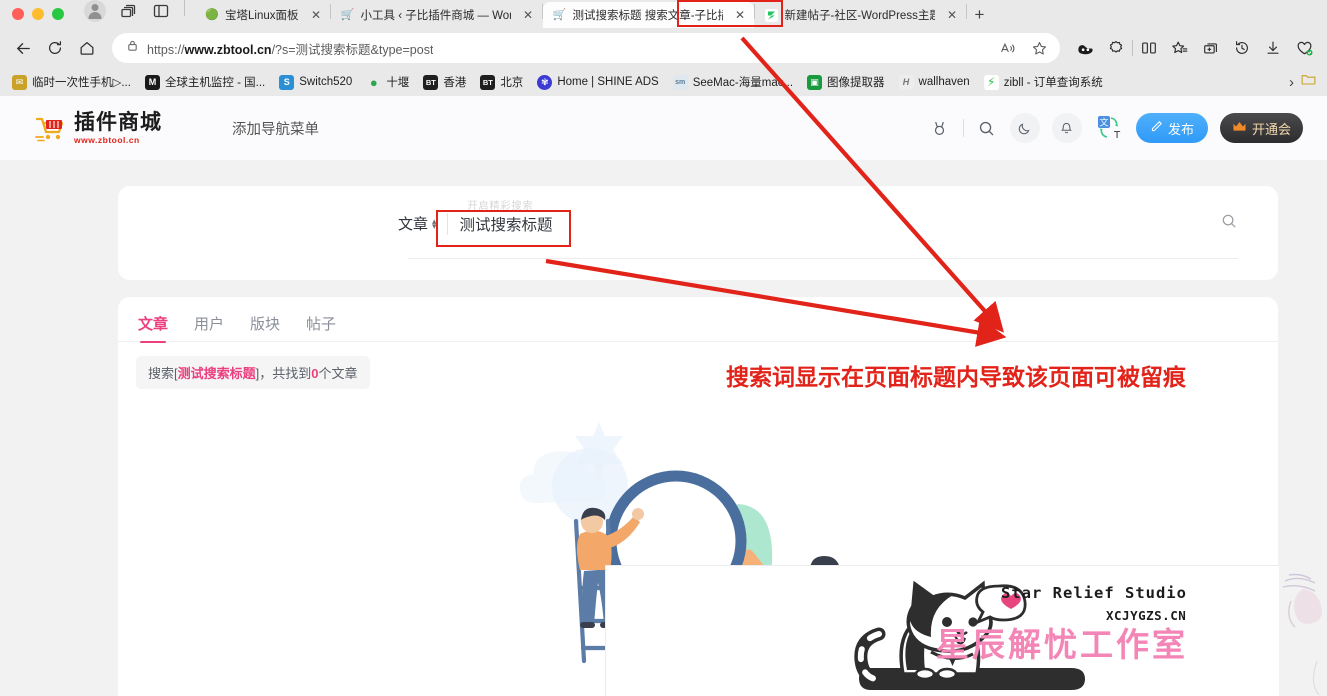 The width and height of the screenshot is (1327, 696). I want to click on bookmark-item: BT 北京, so click(501, 82).